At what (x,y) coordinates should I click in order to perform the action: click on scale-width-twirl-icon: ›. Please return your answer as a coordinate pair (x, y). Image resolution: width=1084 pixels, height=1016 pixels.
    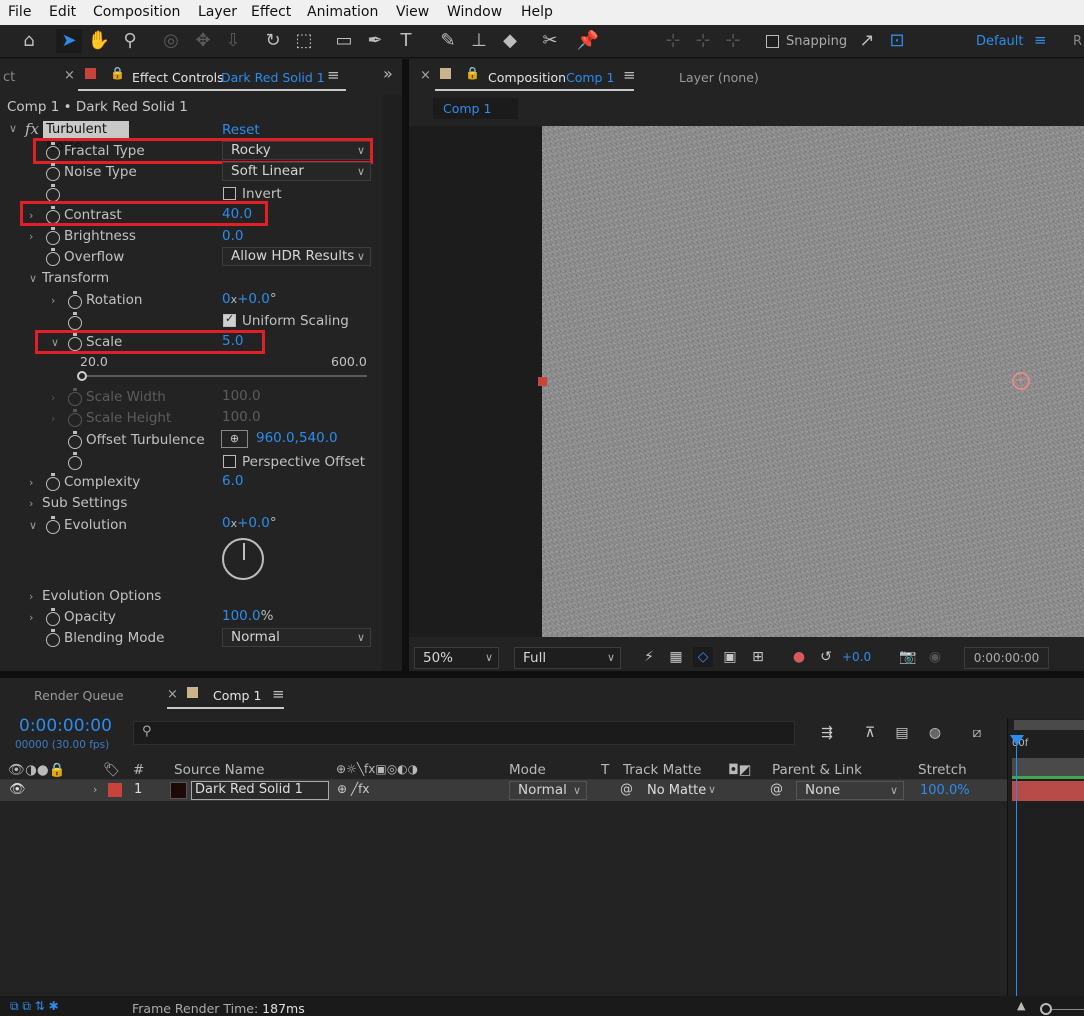
    Looking at the image, I should click on (56, 398).